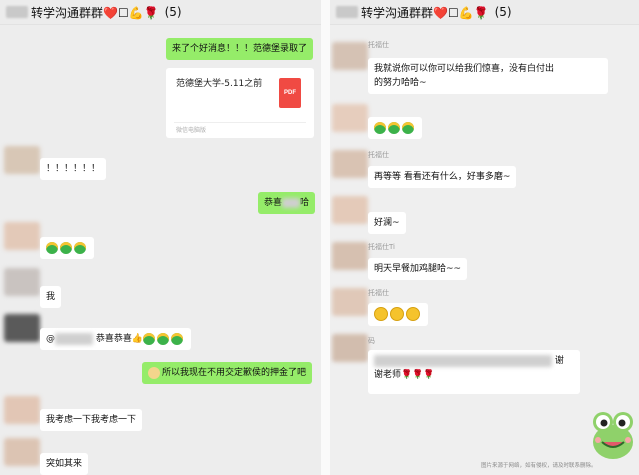  What do you see at coordinates (382, 247) in the screenshot?
I see `sender-nickname: 托福仕Ti` at bounding box center [382, 247].